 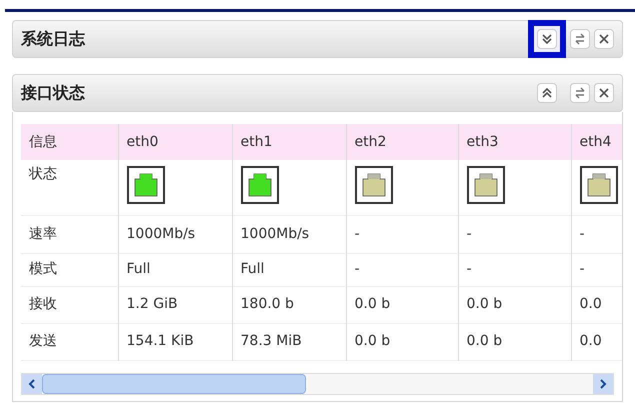 I want to click on panel-title: 系统日志, so click(x=53, y=39).